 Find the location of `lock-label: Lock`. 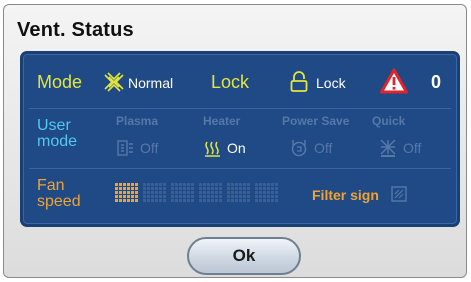

lock-label: Lock is located at coordinates (230, 82).